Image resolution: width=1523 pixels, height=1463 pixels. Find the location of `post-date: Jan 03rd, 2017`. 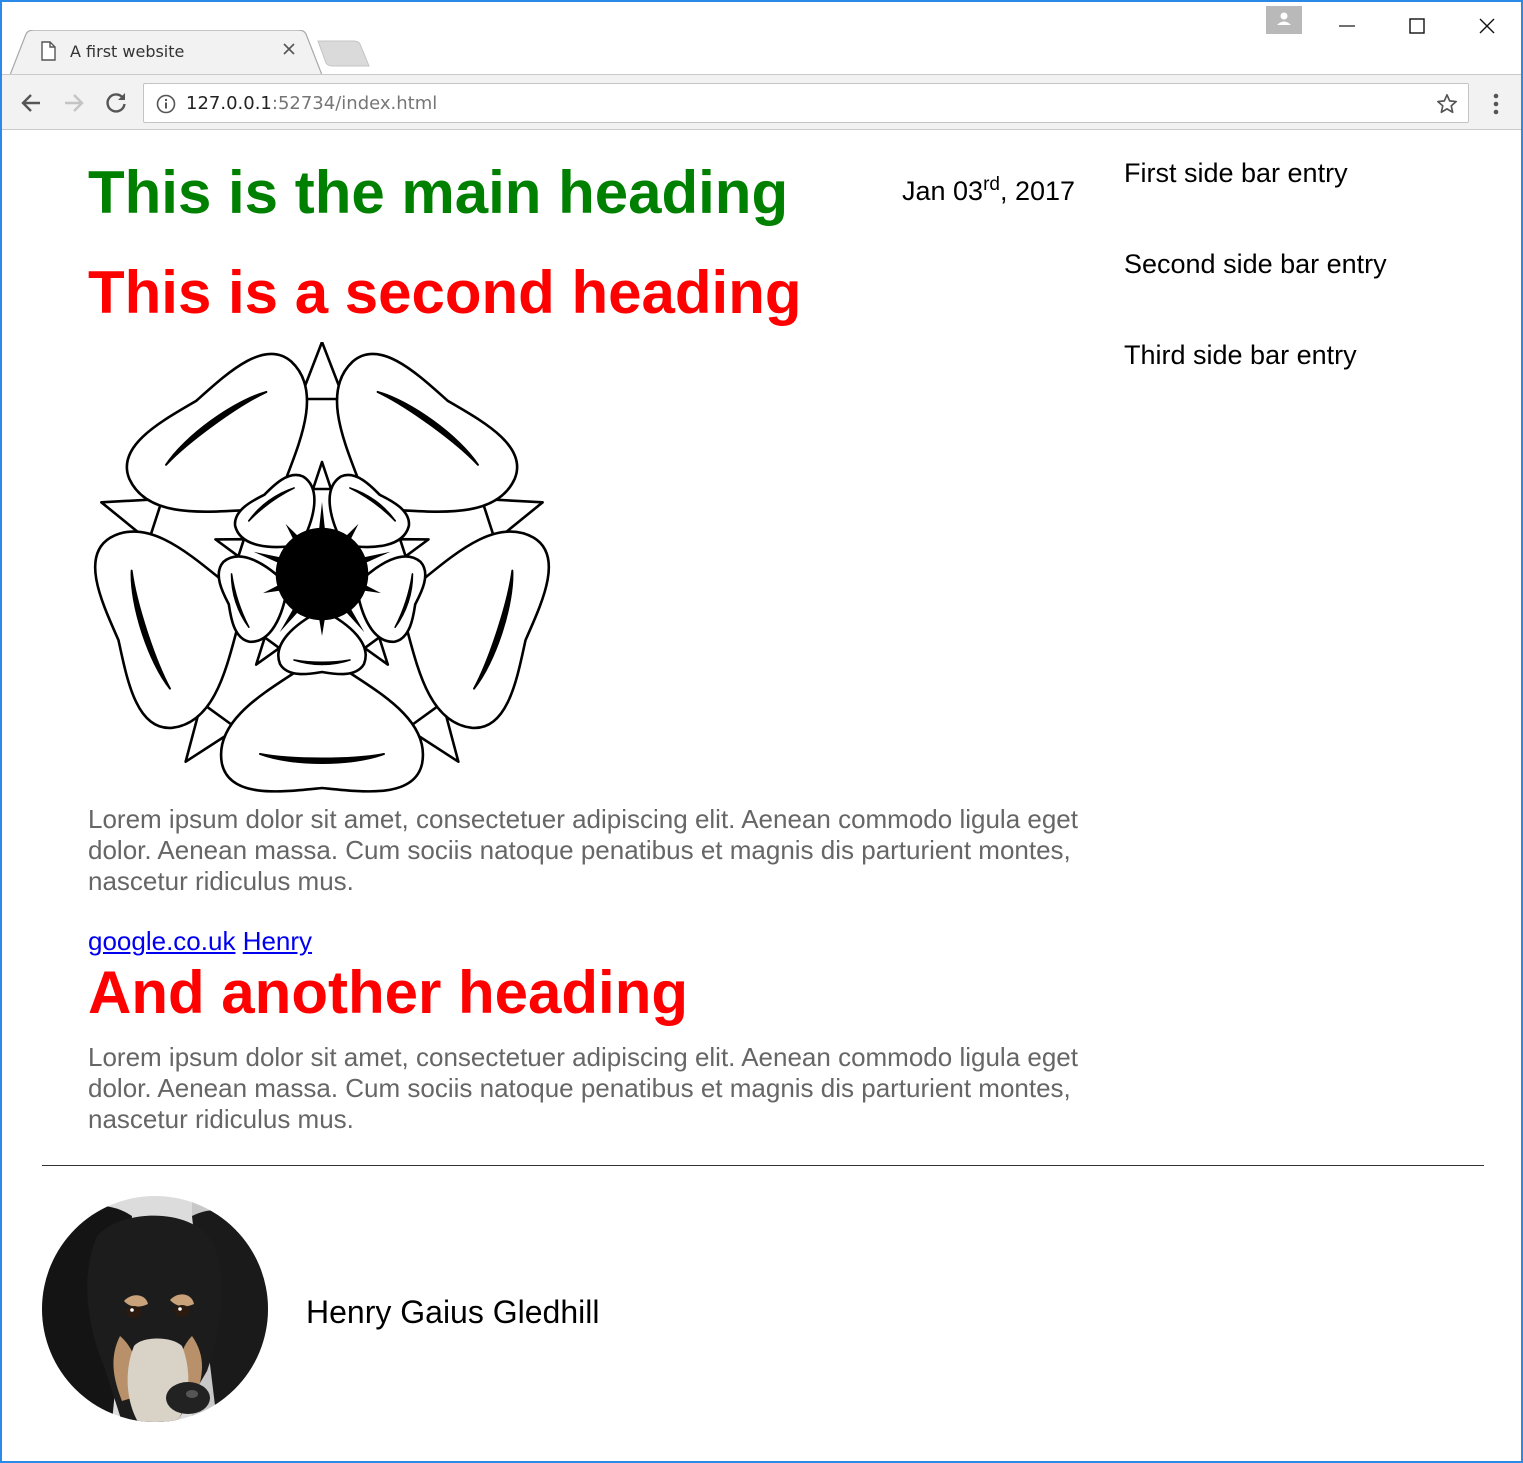

post-date: Jan 03rd, 2017 is located at coordinates (989, 190).